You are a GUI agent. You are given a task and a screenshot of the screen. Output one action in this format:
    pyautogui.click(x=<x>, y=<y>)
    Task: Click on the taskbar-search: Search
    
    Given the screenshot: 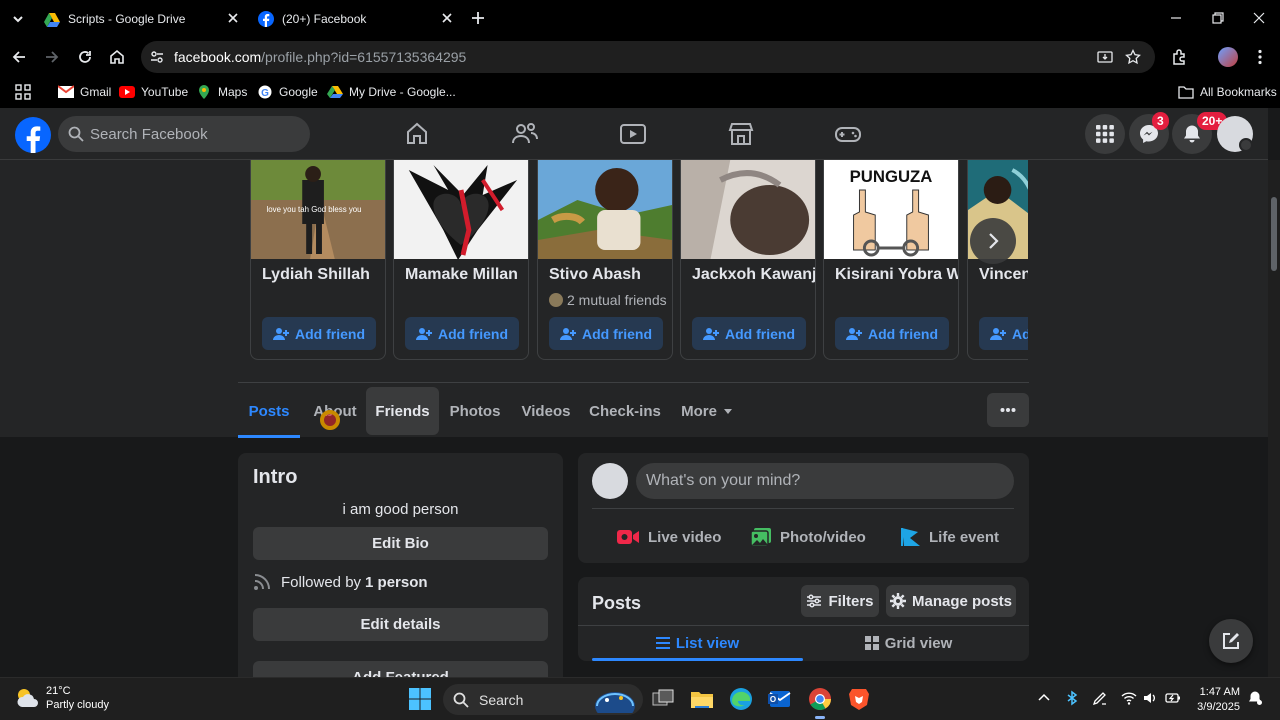 What is the action you would take?
    pyautogui.click(x=543, y=699)
    